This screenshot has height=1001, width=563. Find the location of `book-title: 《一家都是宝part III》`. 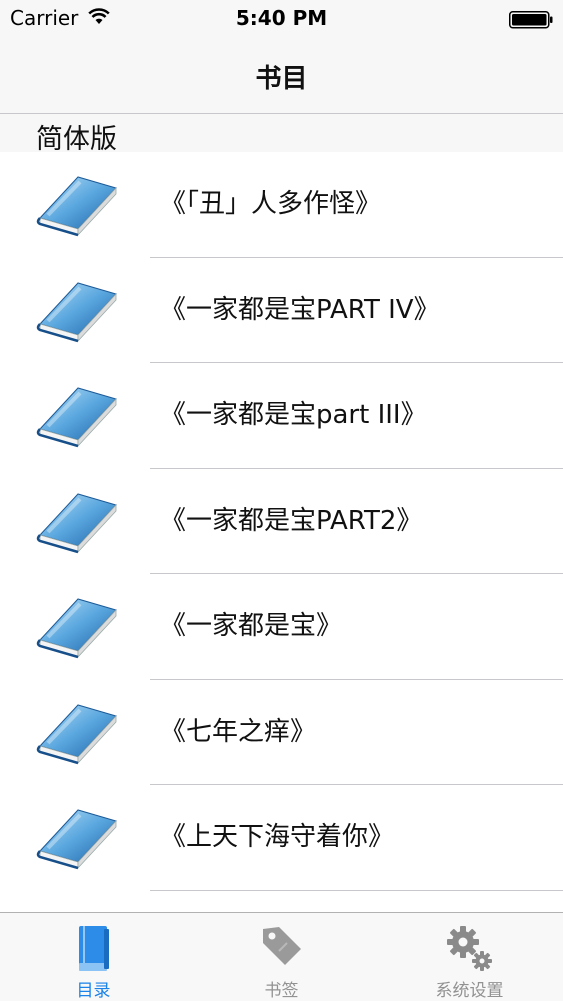

book-title: 《一家都是宝part III》 is located at coordinates (293, 415).